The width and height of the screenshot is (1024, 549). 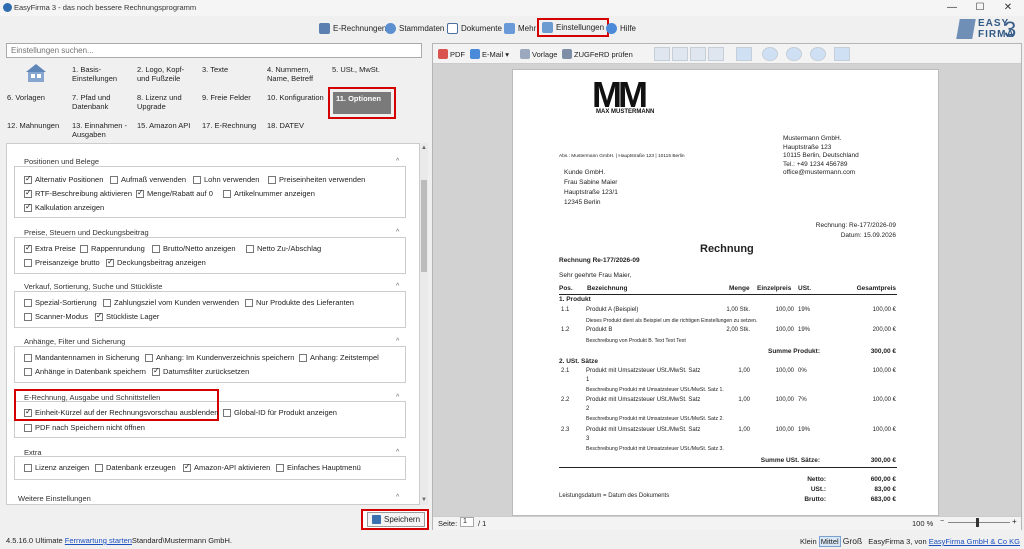 What do you see at coordinates (980, 8) in the screenshot?
I see `maximize-button: ☐` at bounding box center [980, 8].